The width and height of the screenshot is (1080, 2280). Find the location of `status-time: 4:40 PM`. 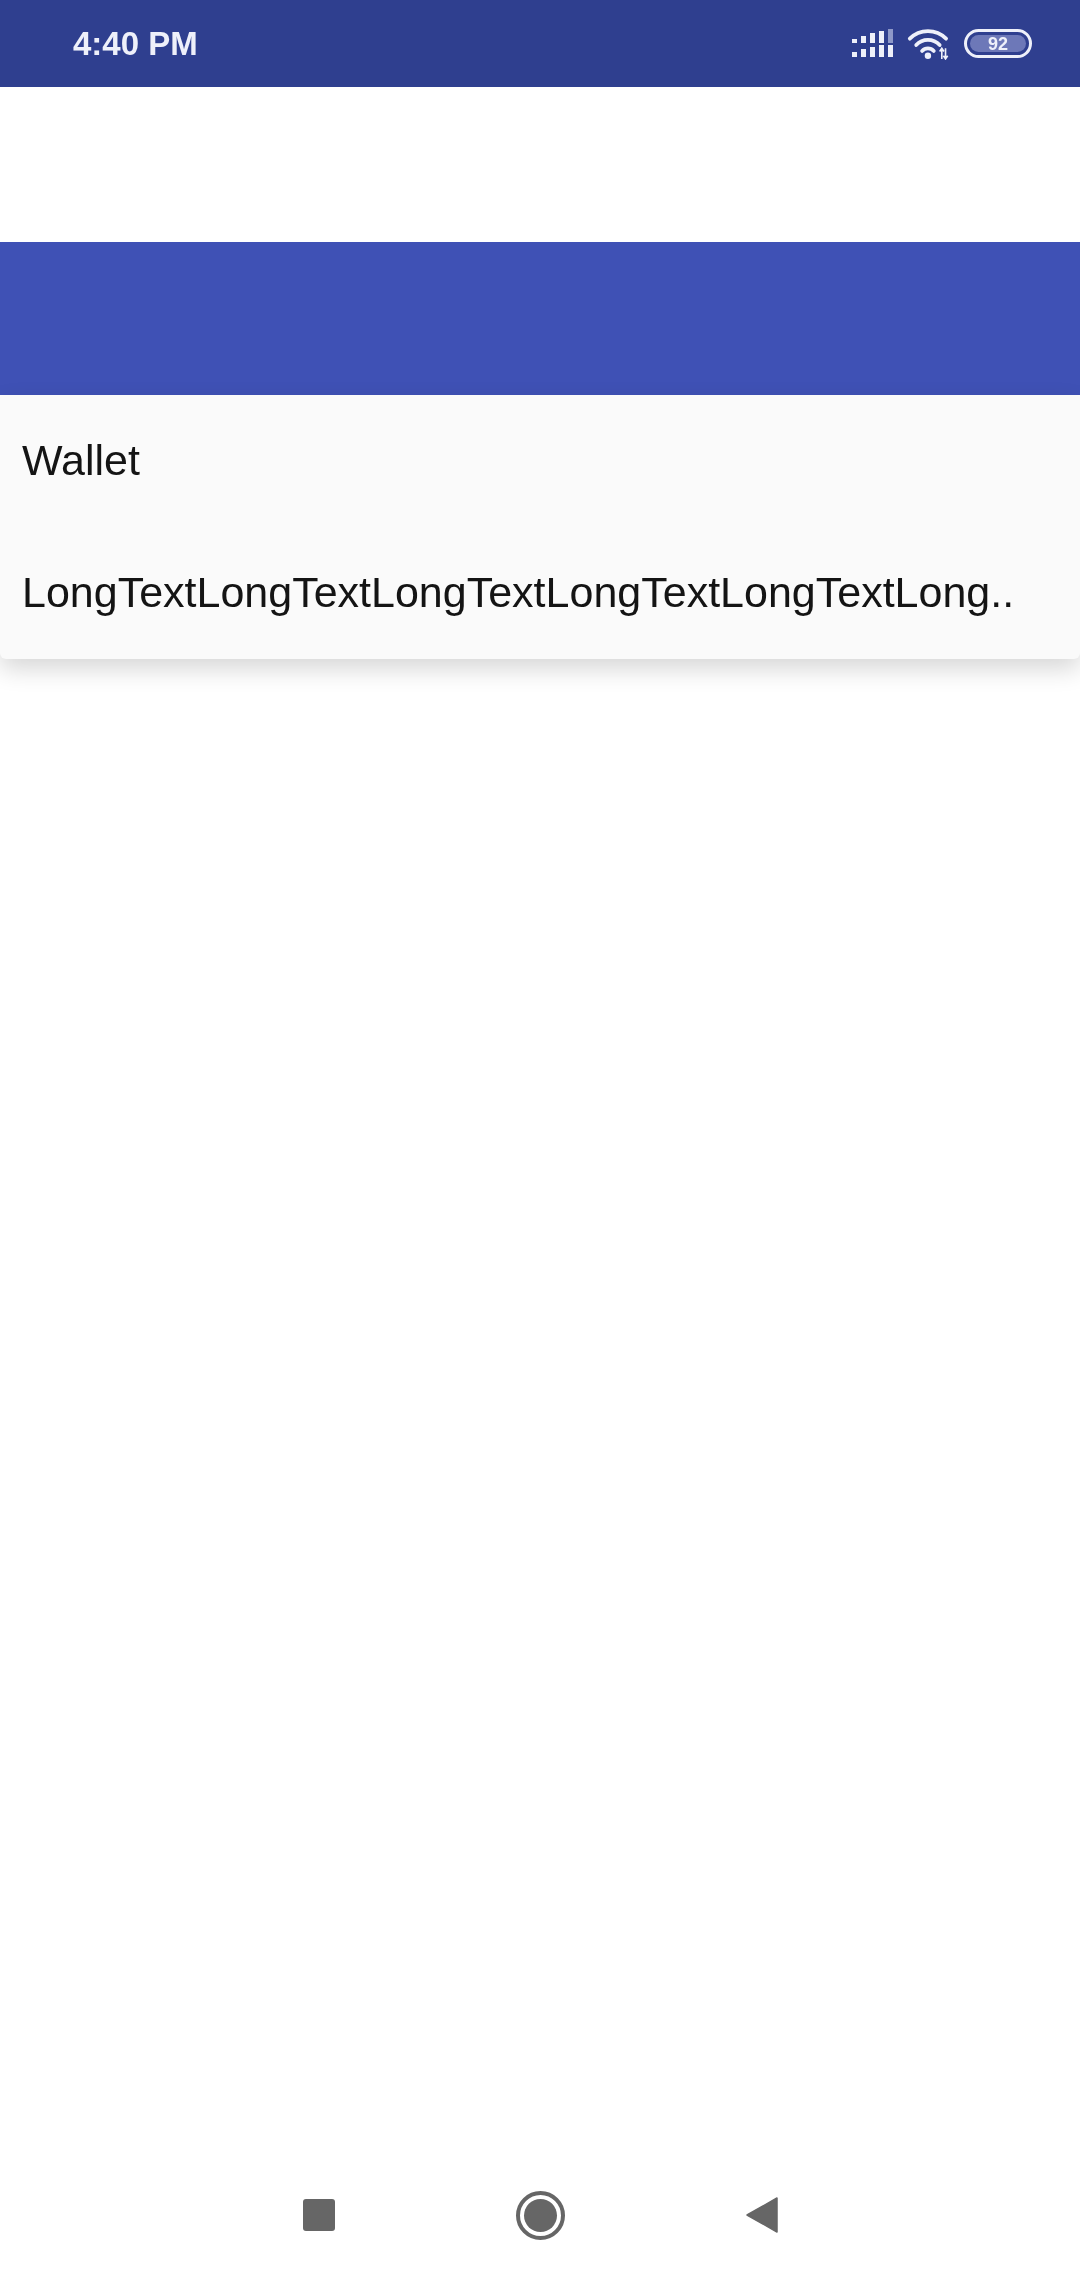

status-time: 4:40 PM is located at coordinates (135, 43).